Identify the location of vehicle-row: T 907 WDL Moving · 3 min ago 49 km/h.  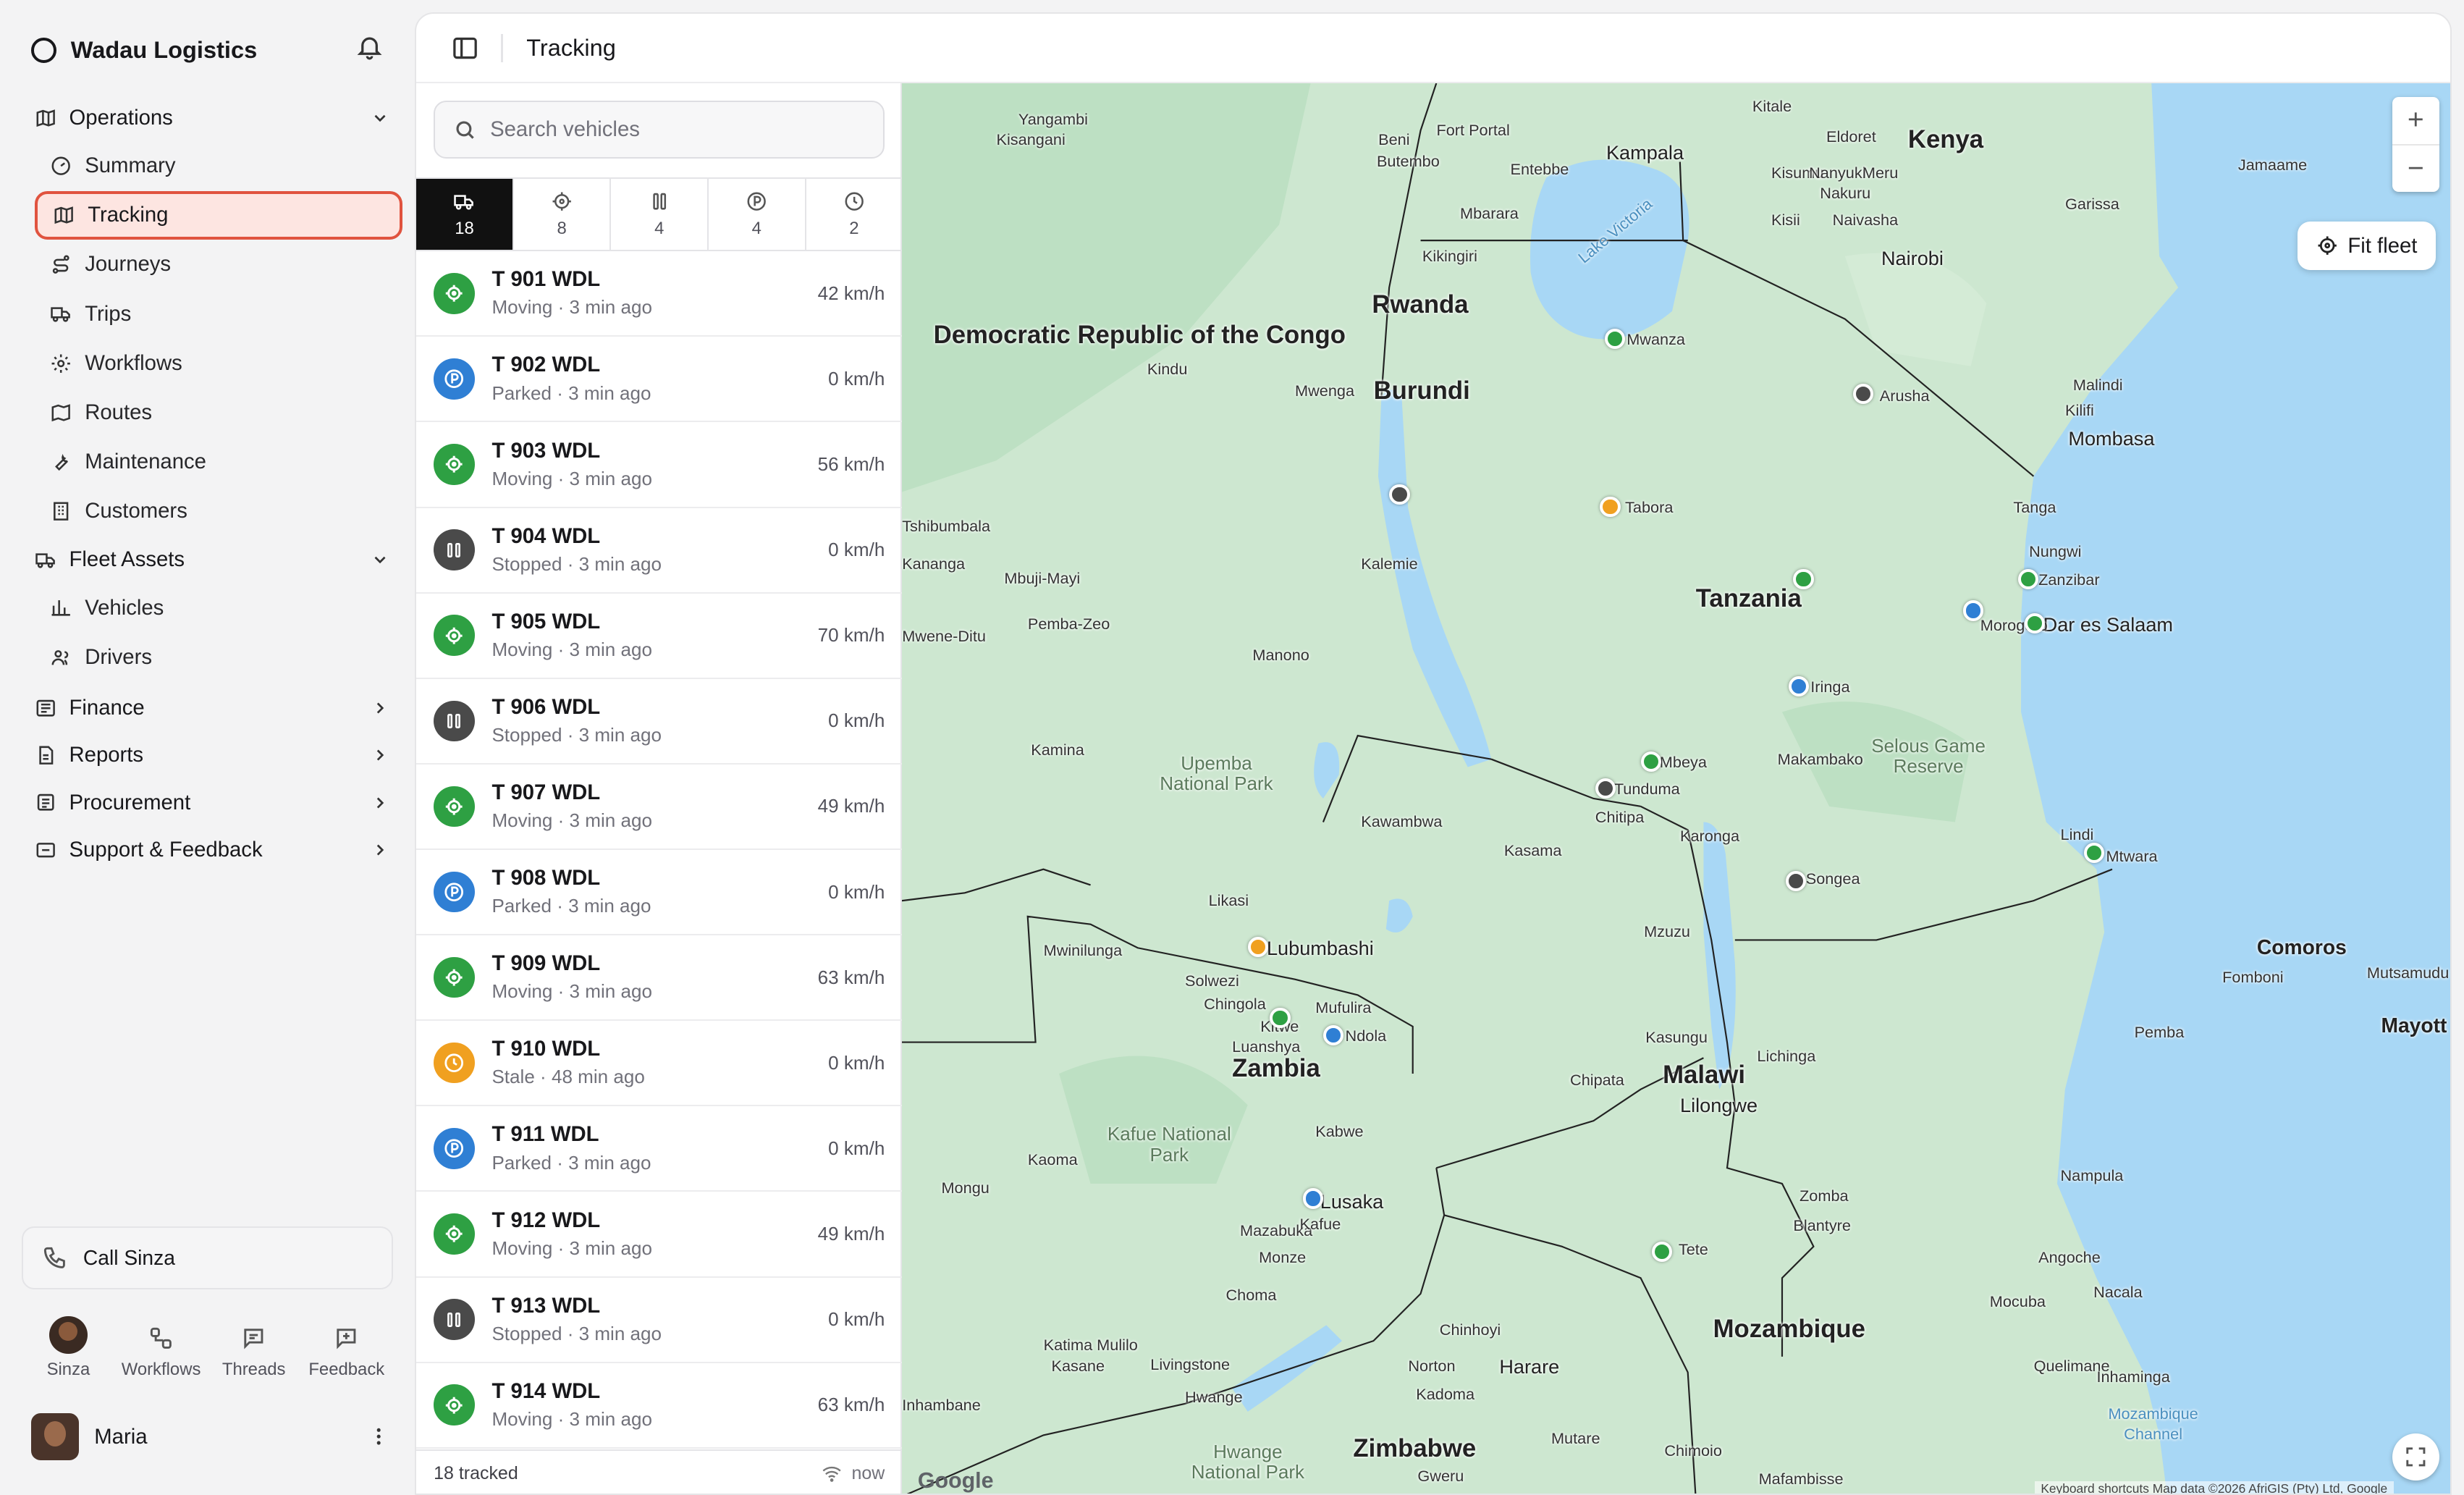
(659, 807).